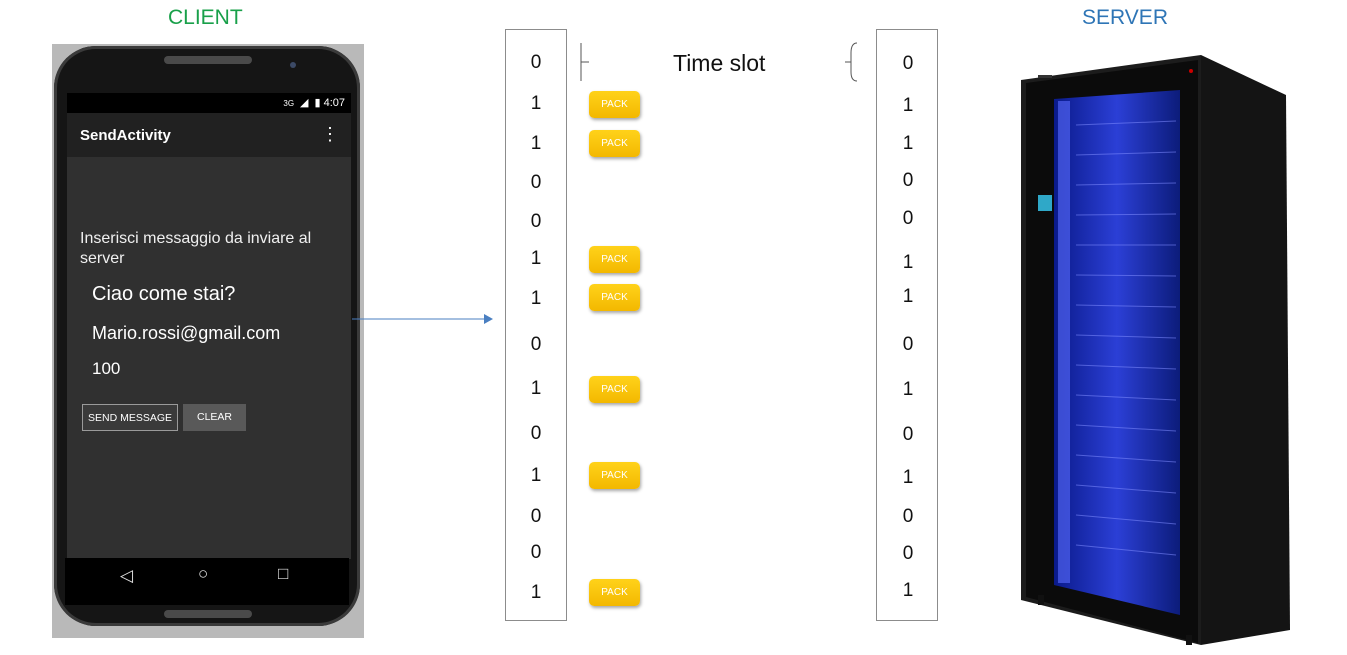  Describe the element at coordinates (719, 63) in the screenshot. I see `time-slot-label: Time slot` at that location.